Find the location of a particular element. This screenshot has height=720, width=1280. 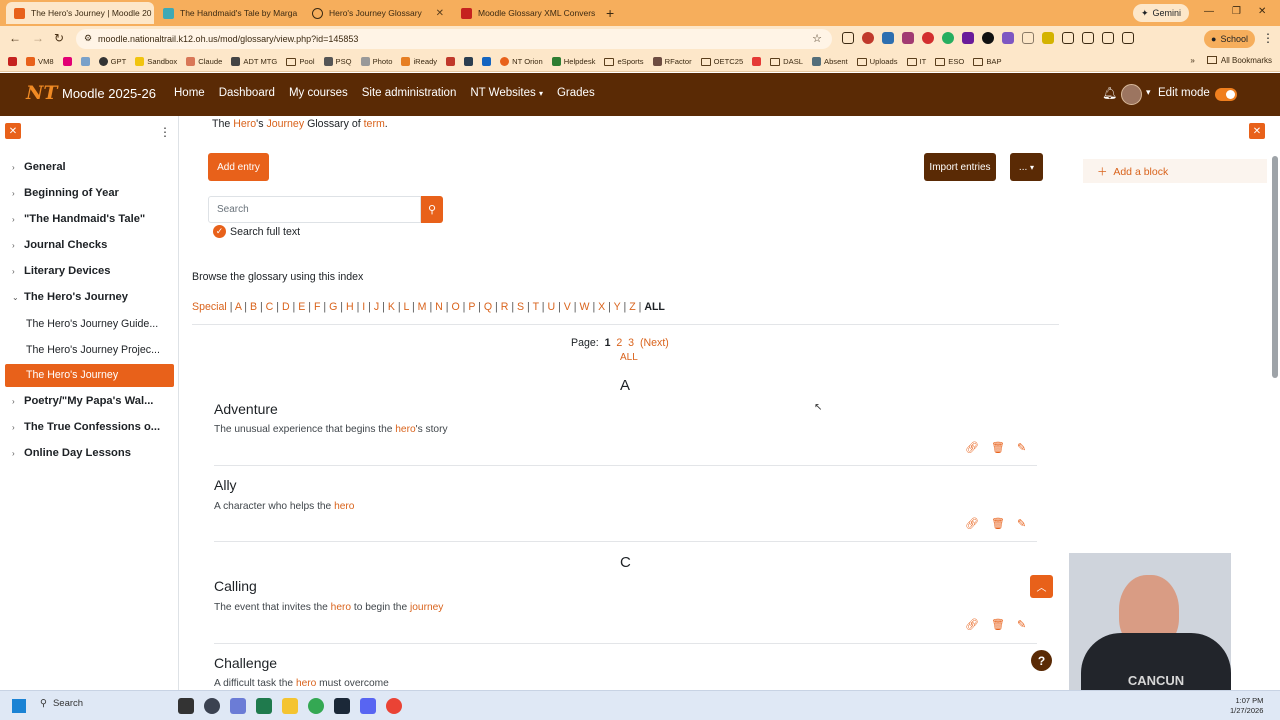

more-options-icon: ⋮ is located at coordinates (165, 132).